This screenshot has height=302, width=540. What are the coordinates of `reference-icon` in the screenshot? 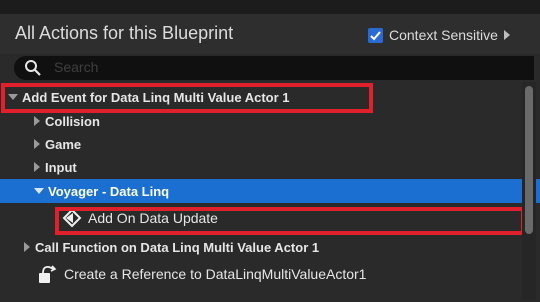 It's located at (48, 274).